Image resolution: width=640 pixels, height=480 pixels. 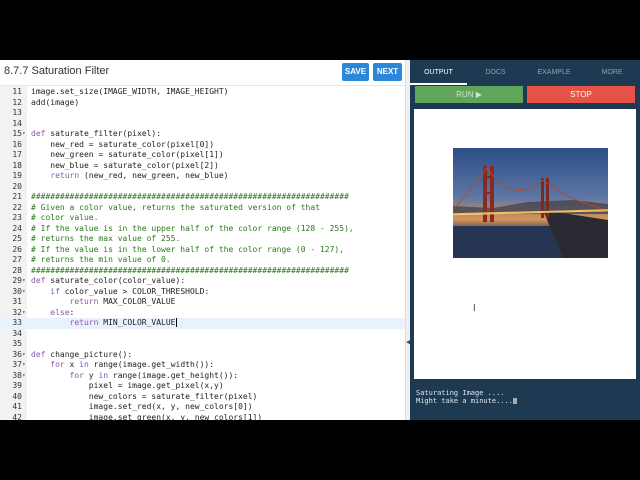 I want to click on line-number: 11, so click(x=17, y=91).